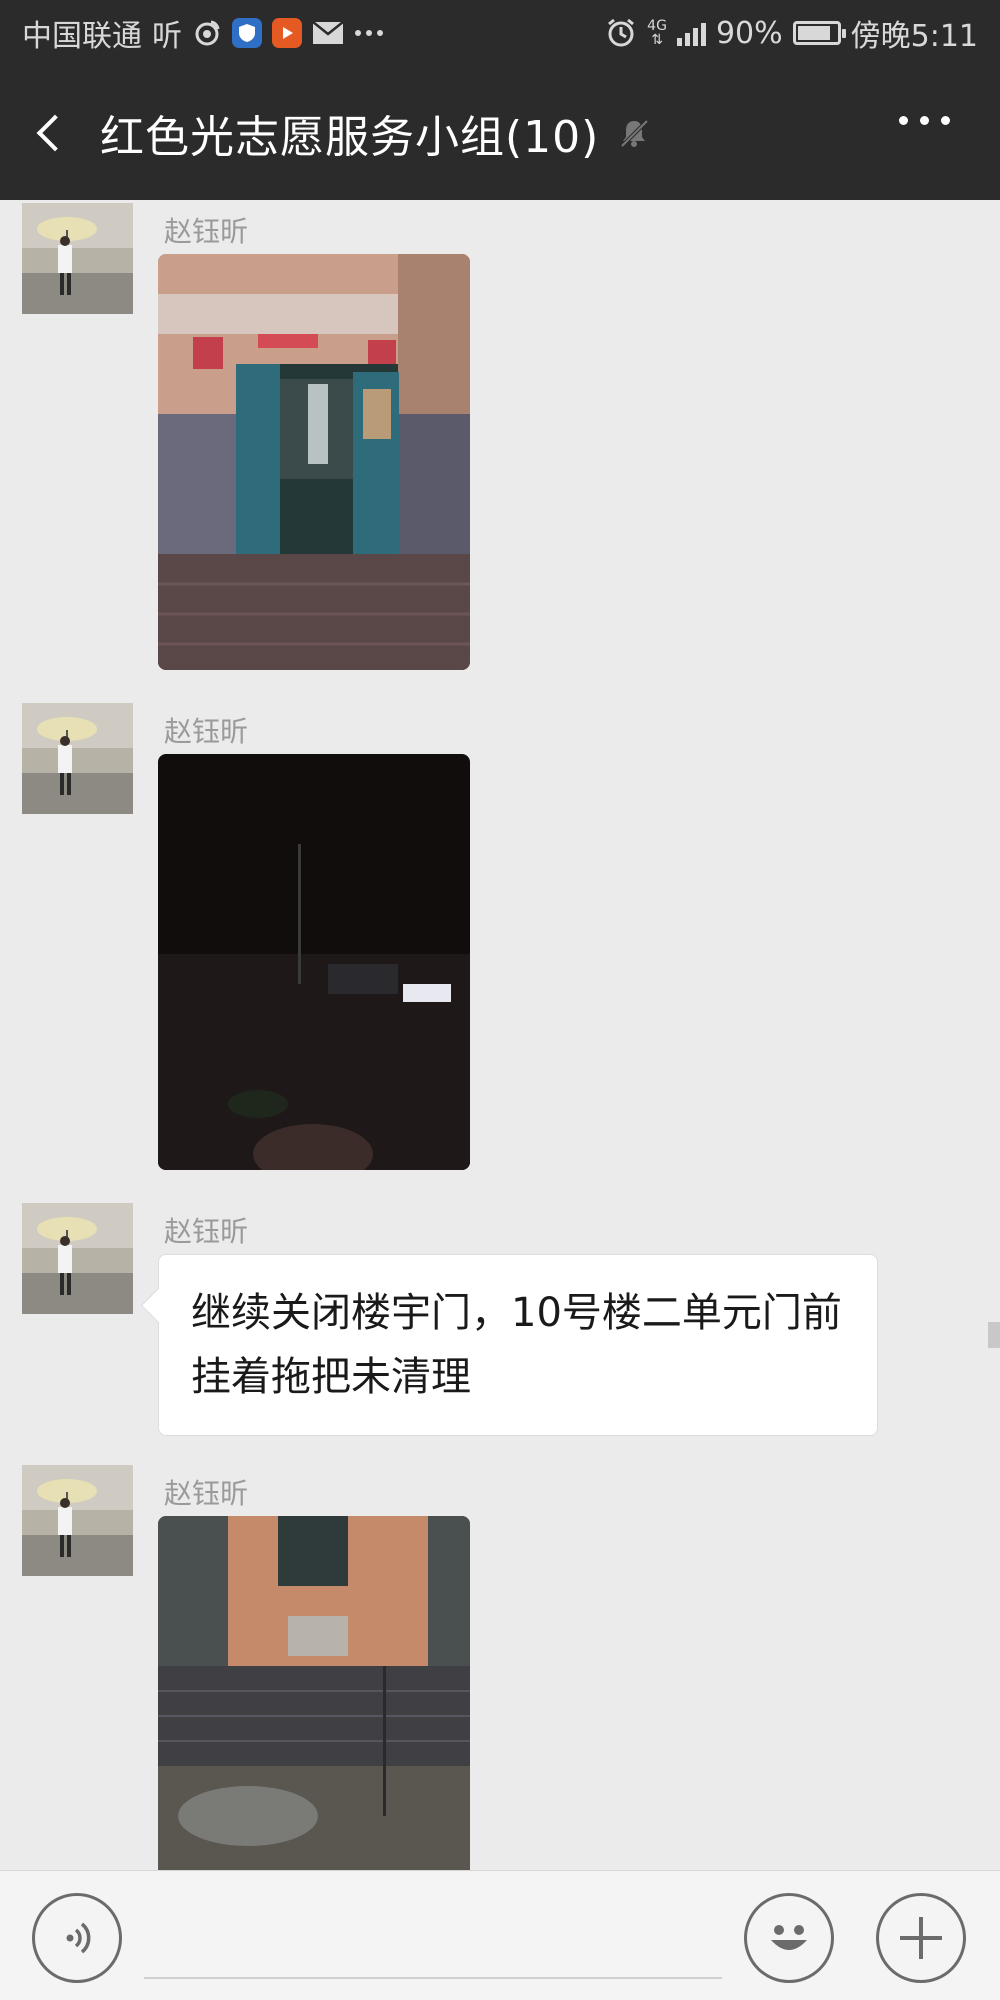 The width and height of the screenshot is (1000, 2000). I want to click on building-wall-photo, so click(314, 1693).